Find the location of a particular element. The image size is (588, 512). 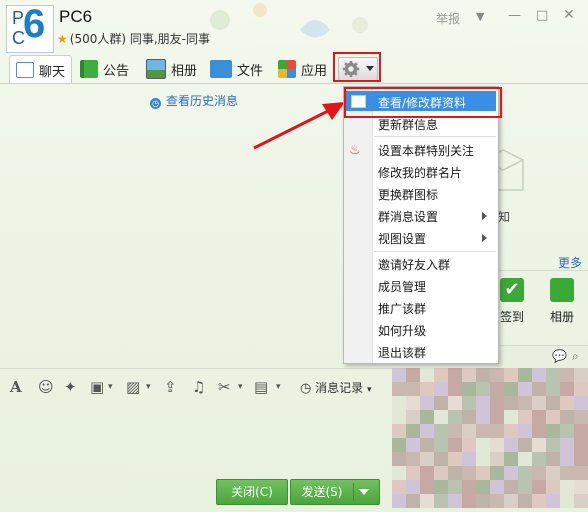

tab-album: 相册 is located at coordinates (171, 69).